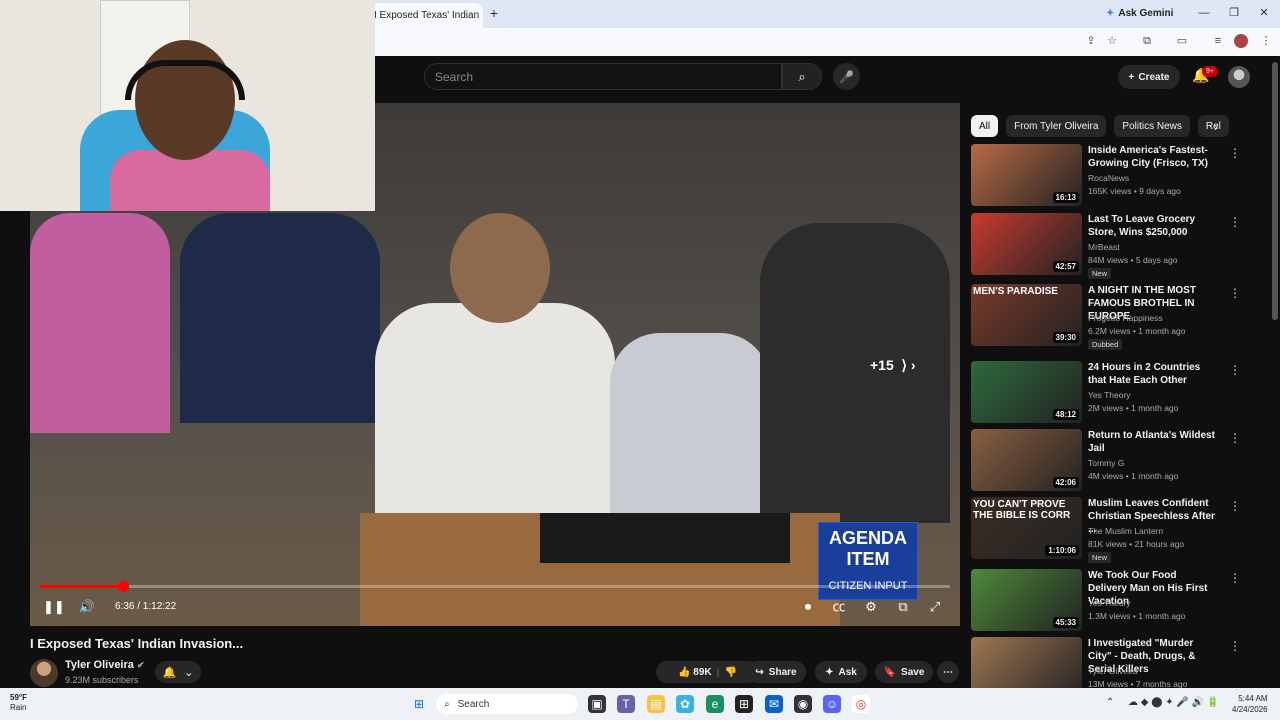 This screenshot has width=1280, height=720. What do you see at coordinates (1137, 331) in the screenshot?
I see `rec-meta: 6.2M views • 1 month ago` at bounding box center [1137, 331].